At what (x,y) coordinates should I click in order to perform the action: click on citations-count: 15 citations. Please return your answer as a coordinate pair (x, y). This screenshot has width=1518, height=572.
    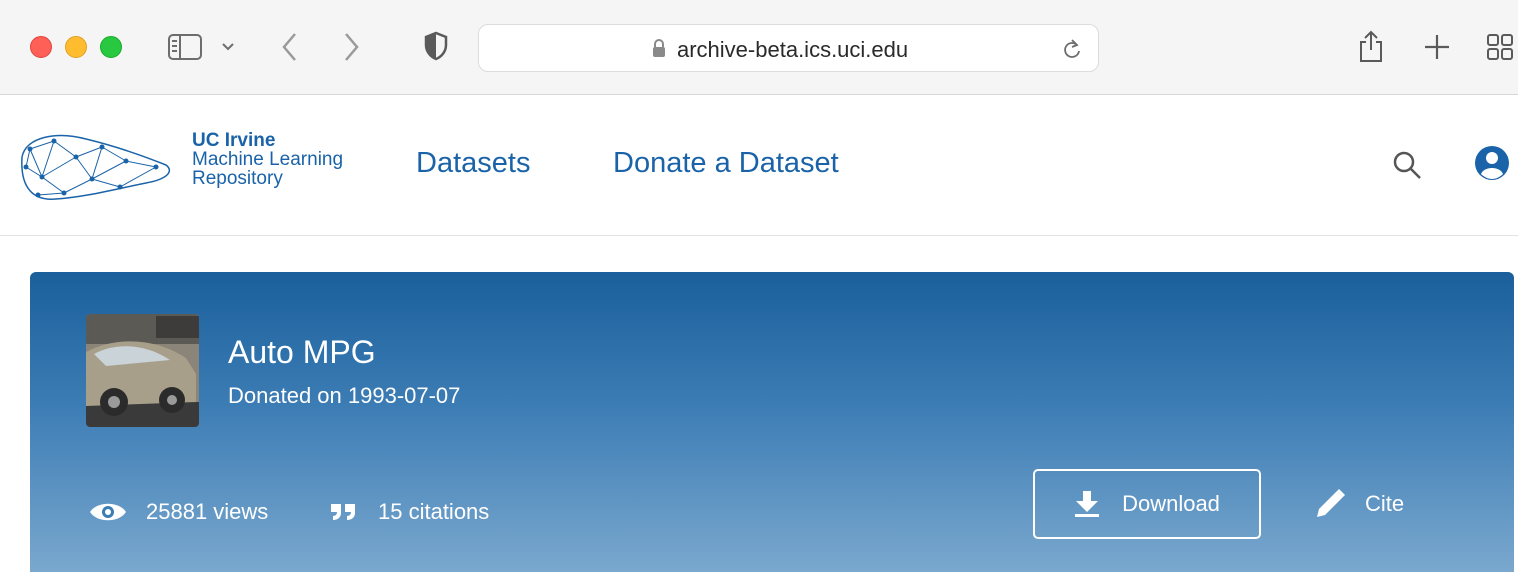
    Looking at the image, I should click on (434, 511).